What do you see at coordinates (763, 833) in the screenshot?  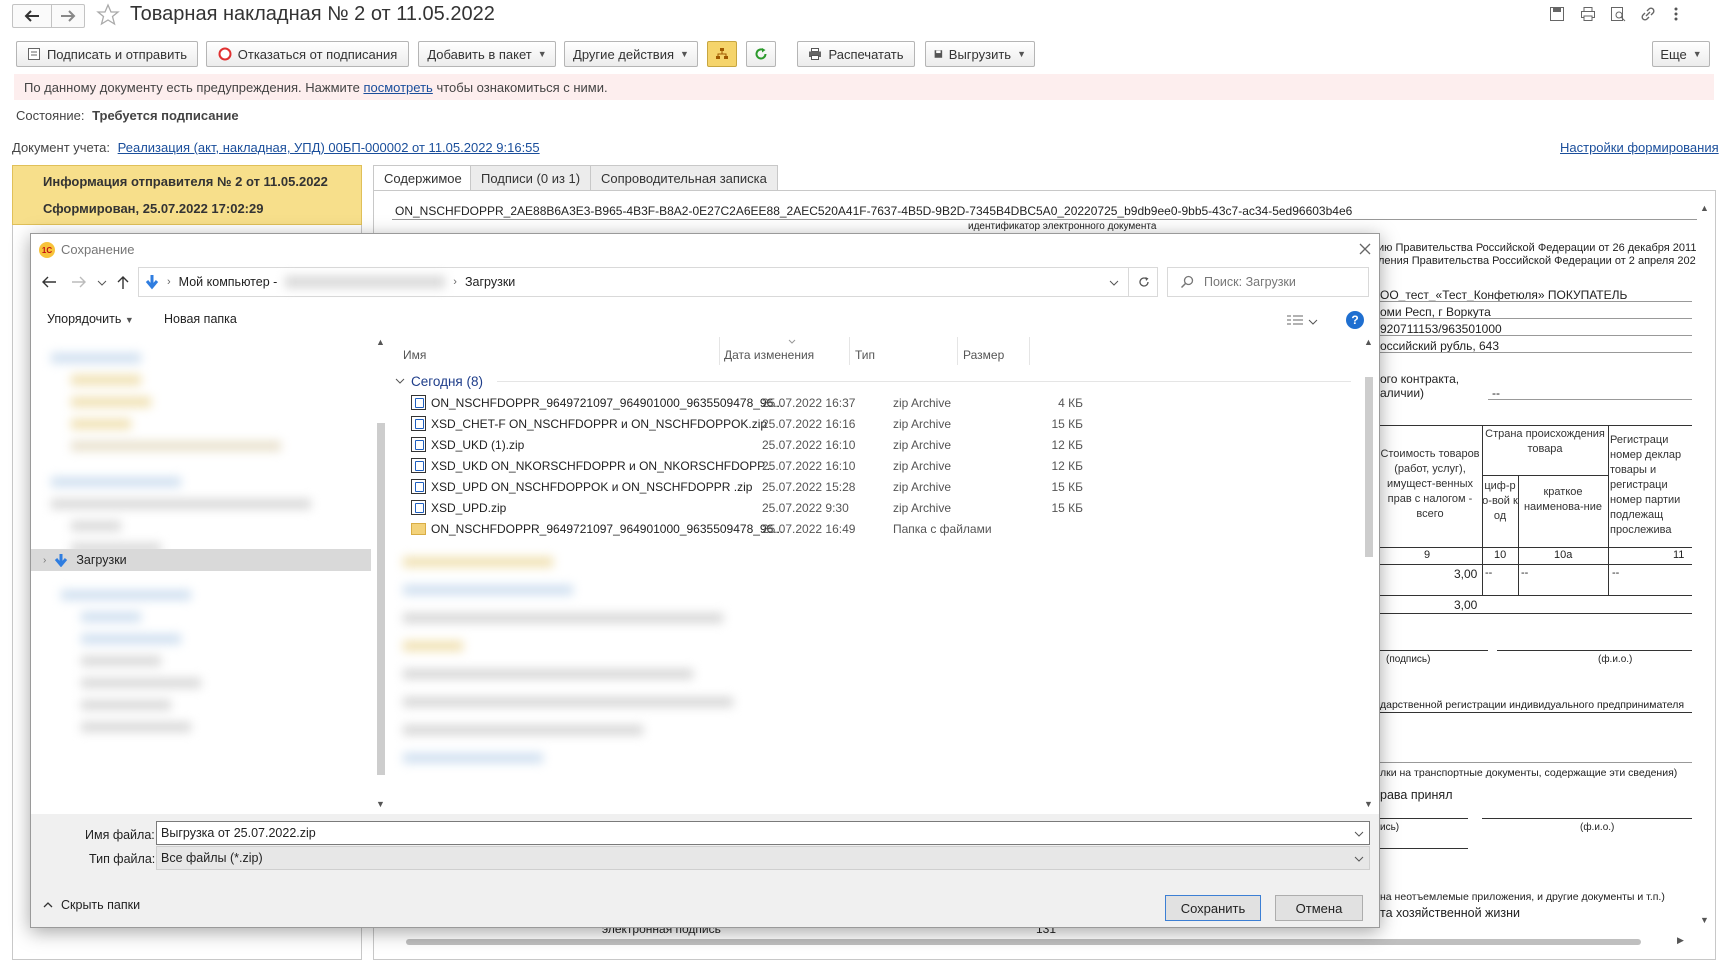 I see `filename-input: Выгрузка от 25.07.2022.zip` at bounding box center [763, 833].